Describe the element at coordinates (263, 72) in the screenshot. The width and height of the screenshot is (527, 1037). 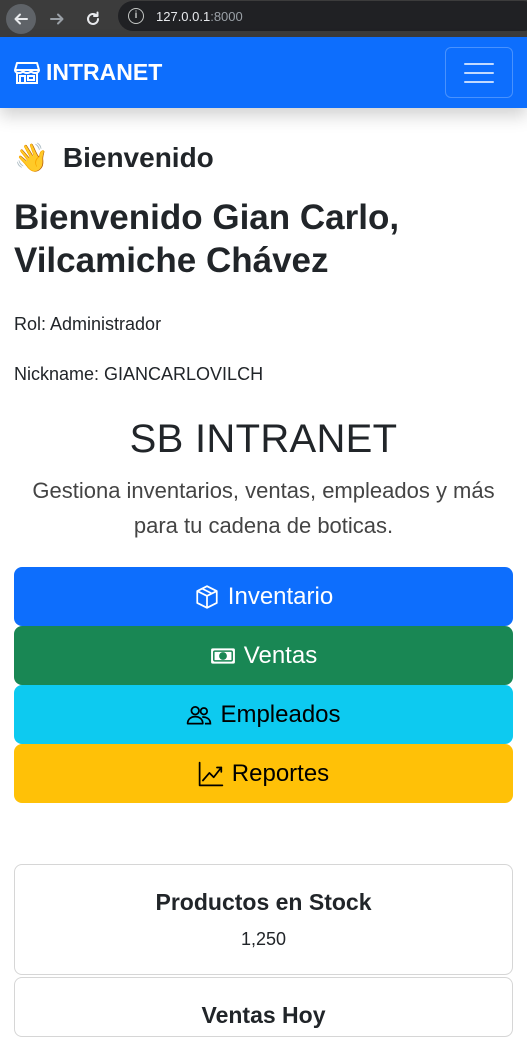
I see `top-navbar: INTRANET` at that location.